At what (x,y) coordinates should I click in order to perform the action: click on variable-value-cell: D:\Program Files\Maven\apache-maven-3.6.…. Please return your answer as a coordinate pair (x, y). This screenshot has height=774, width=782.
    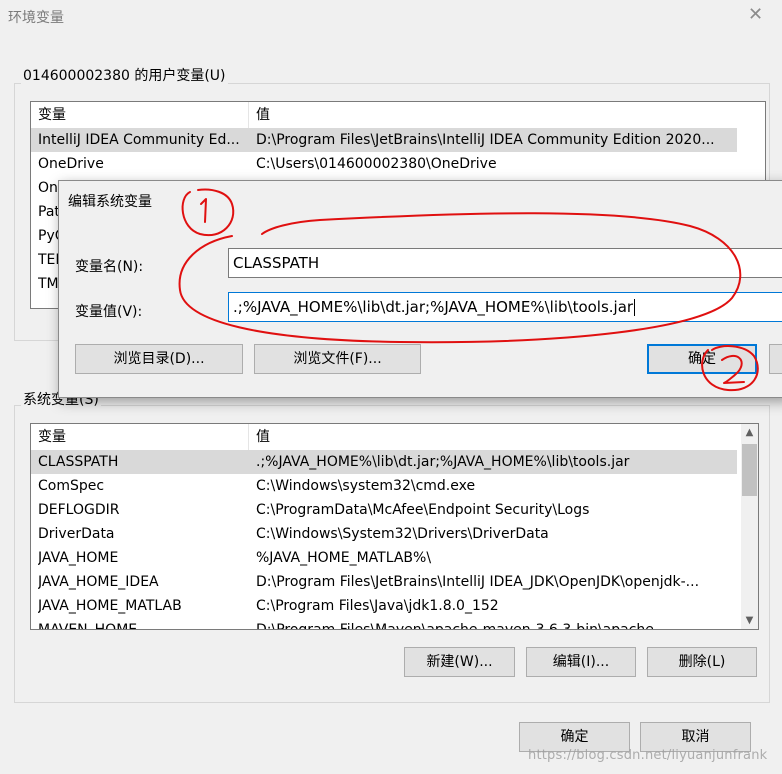
    Looking at the image, I should click on (462, 626).